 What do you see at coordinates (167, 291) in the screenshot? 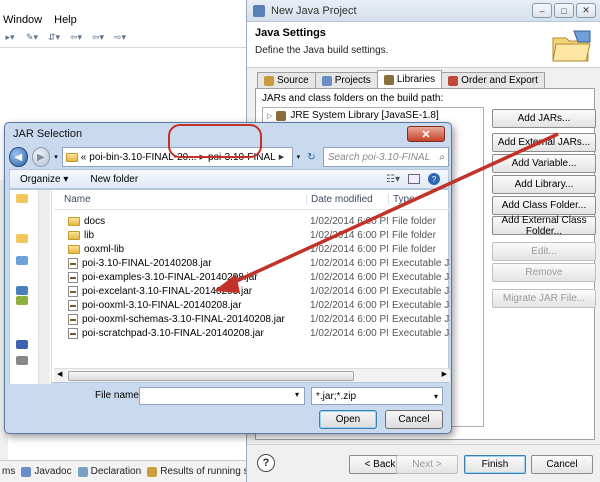
I see `file-name: poi-excelant-3.10-FINAL-20140208.jar` at bounding box center [167, 291].